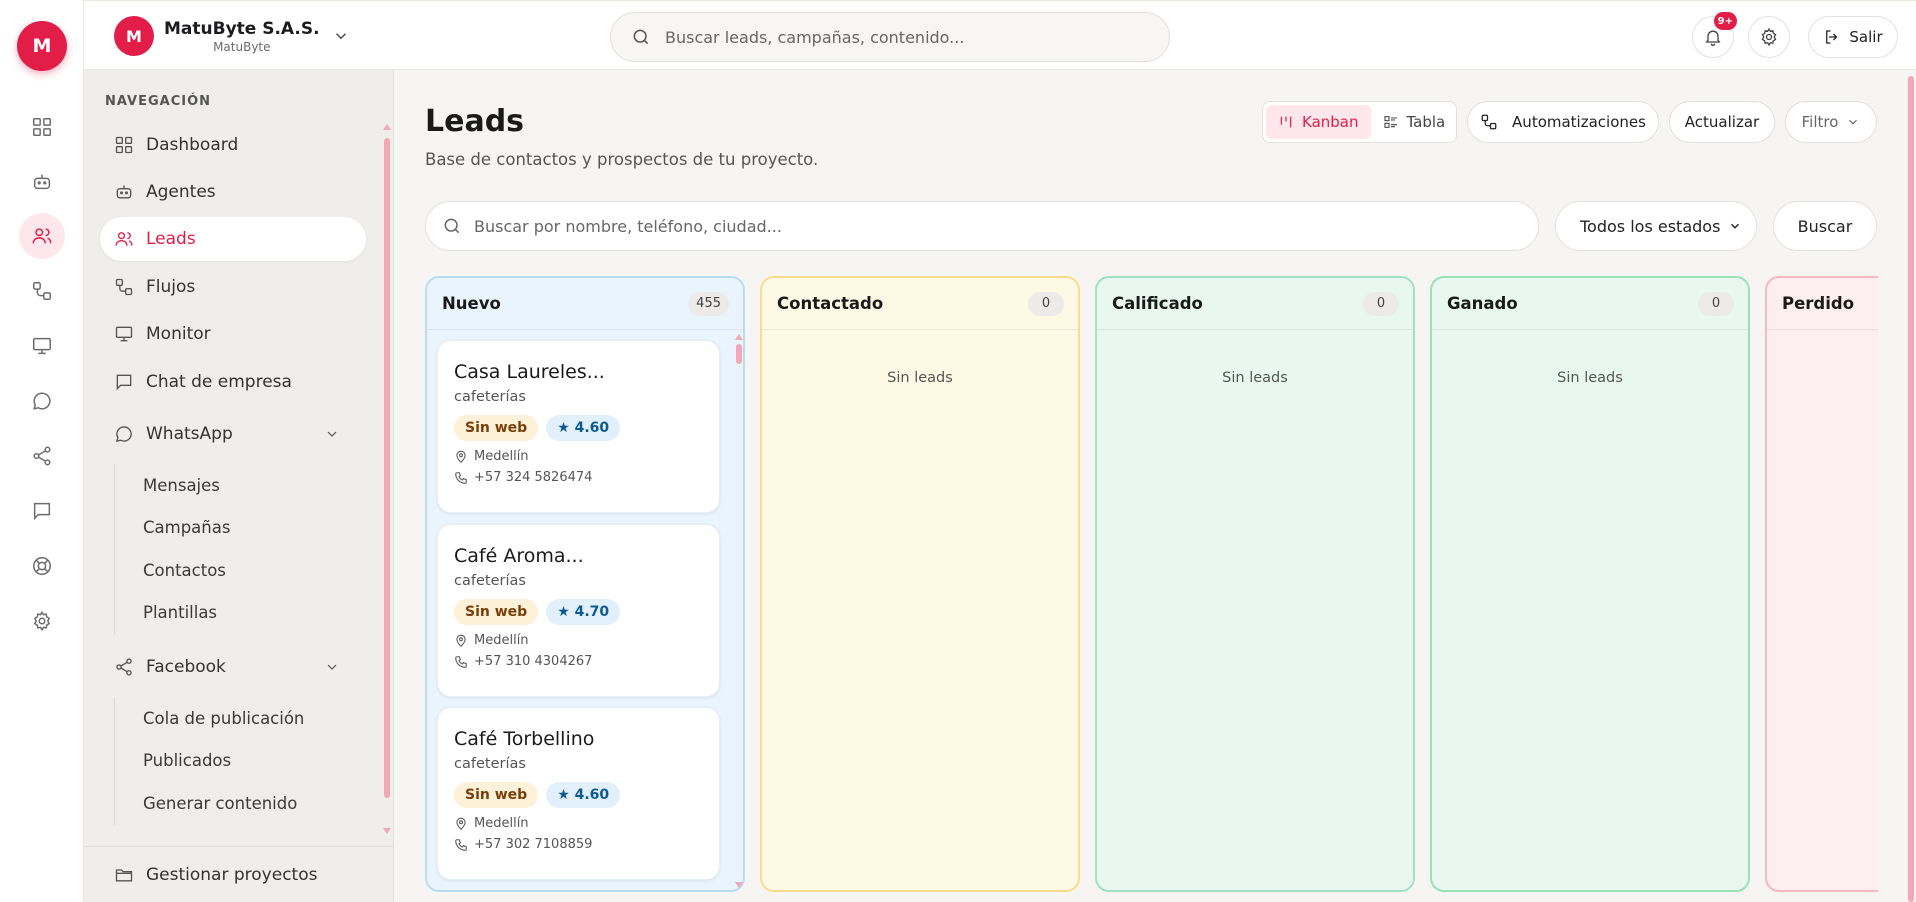 The height and width of the screenshot is (902, 1916). What do you see at coordinates (42, 511) in the screenshot?
I see `rail-company-chat-button` at bounding box center [42, 511].